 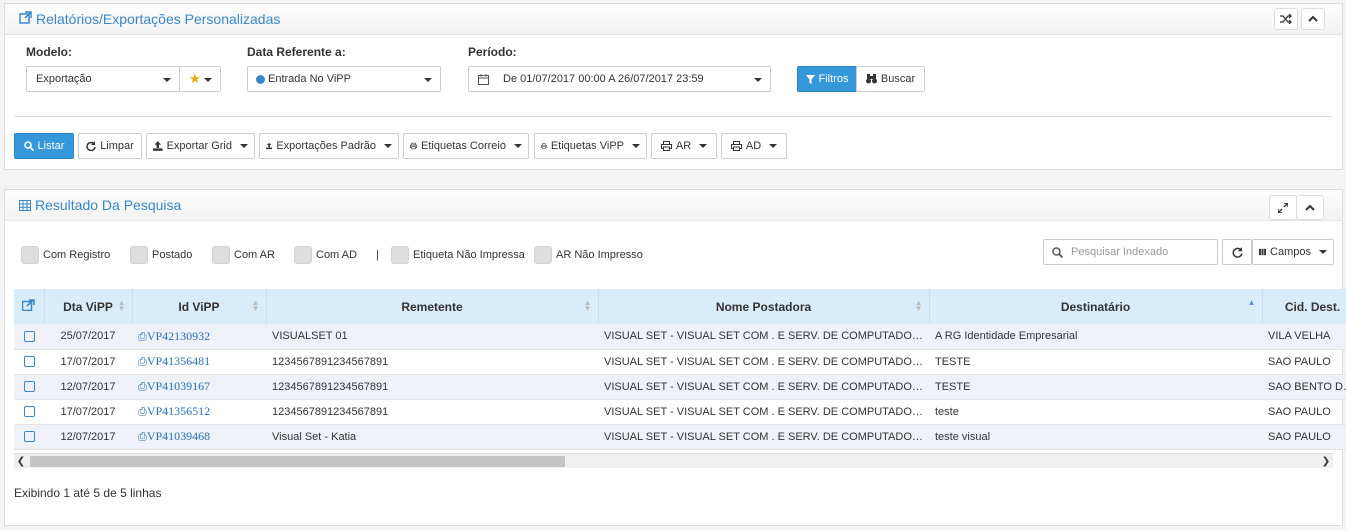 I want to click on exportacoes-padrao-button: Exportações Padrão, so click(x=329, y=146).